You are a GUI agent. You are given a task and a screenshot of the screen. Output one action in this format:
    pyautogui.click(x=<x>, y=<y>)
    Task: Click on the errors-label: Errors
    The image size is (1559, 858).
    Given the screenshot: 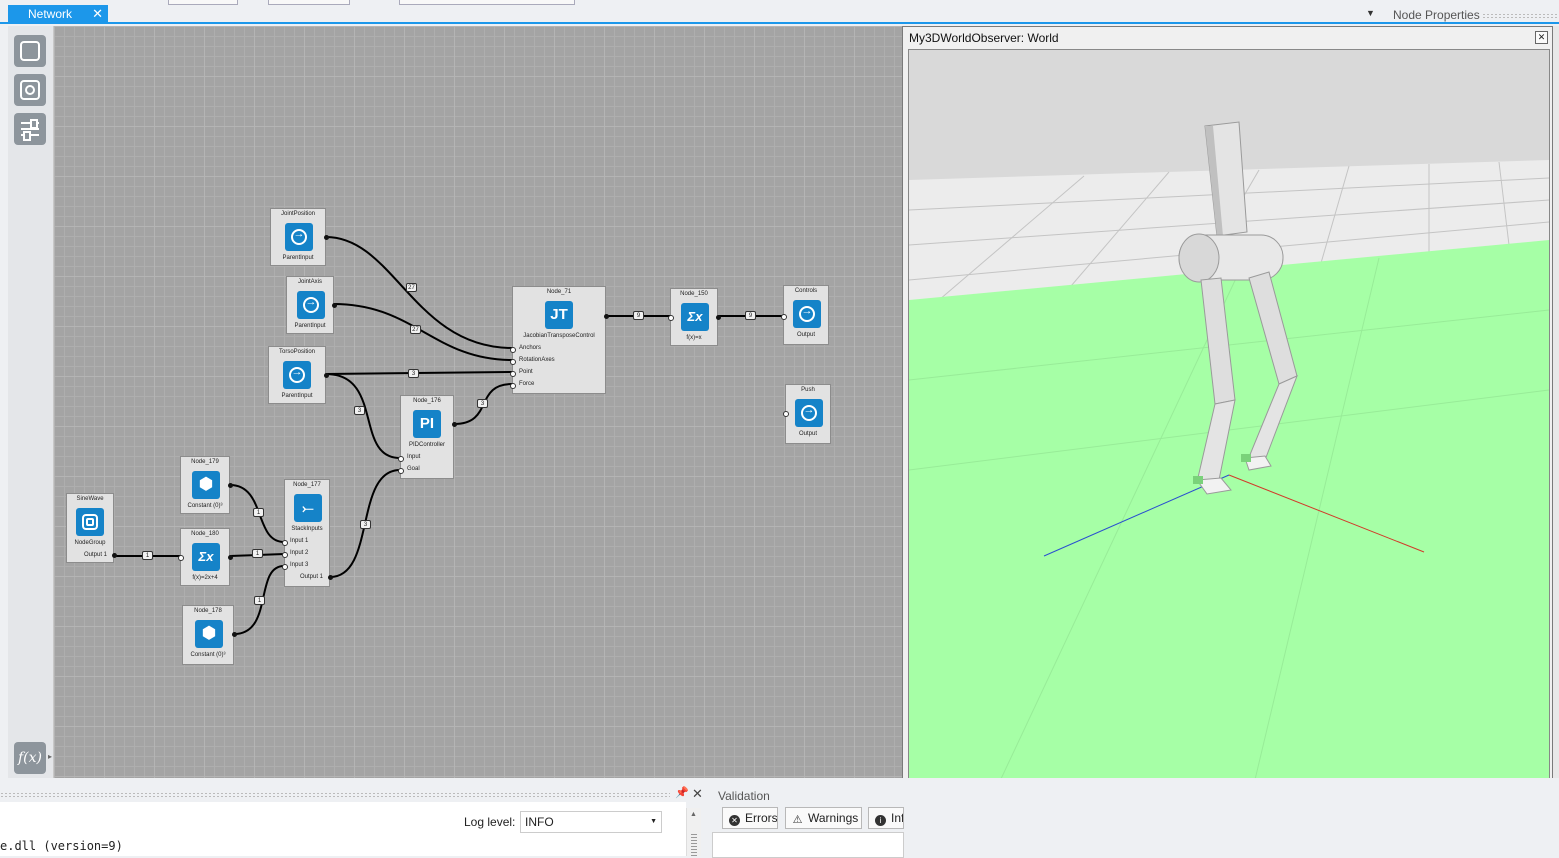 What is the action you would take?
    pyautogui.click(x=761, y=818)
    